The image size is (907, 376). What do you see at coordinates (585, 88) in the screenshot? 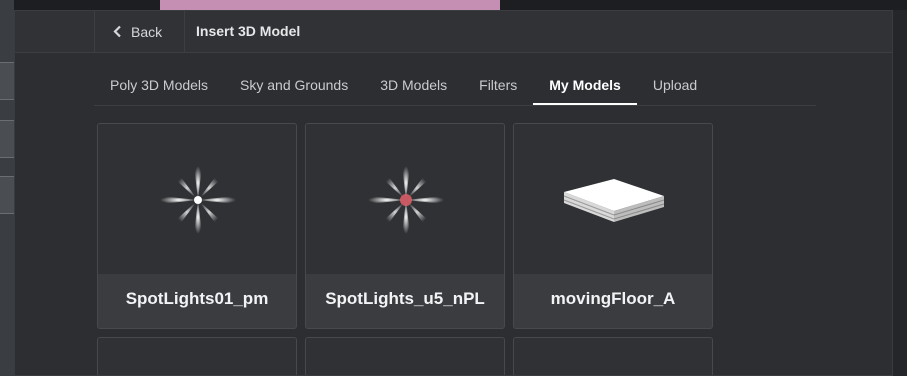
I see `tab-my-models: My Models` at bounding box center [585, 88].